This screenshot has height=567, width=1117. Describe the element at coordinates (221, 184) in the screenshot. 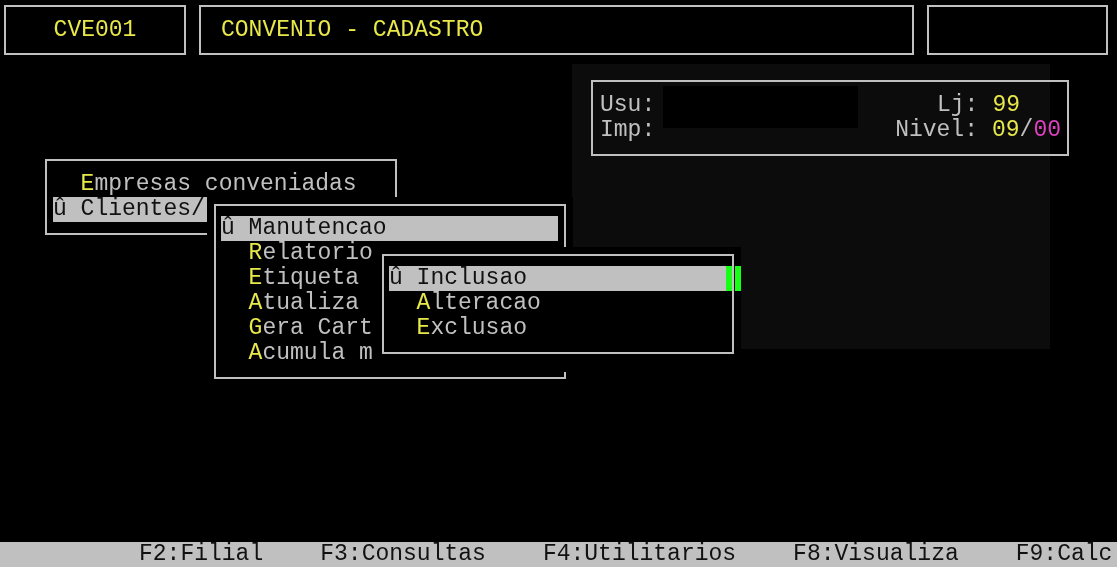

I see `menu-item: Empresas conveniadas` at that location.